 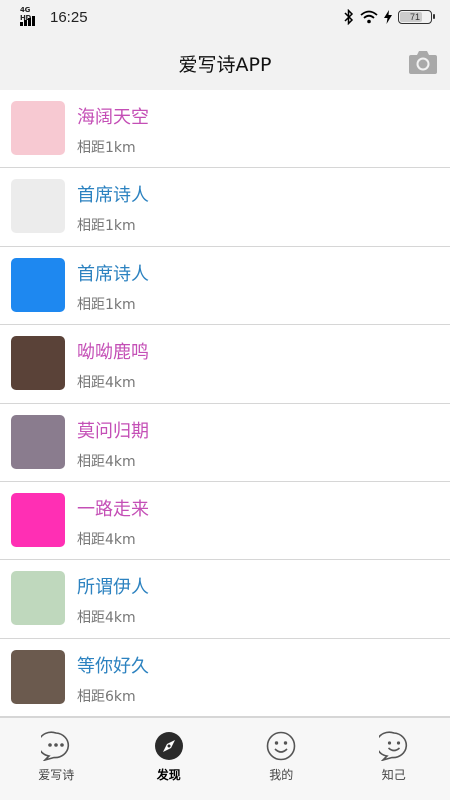 I want to click on user-list-item: 海阔天空相距1km, so click(x=225, y=129).